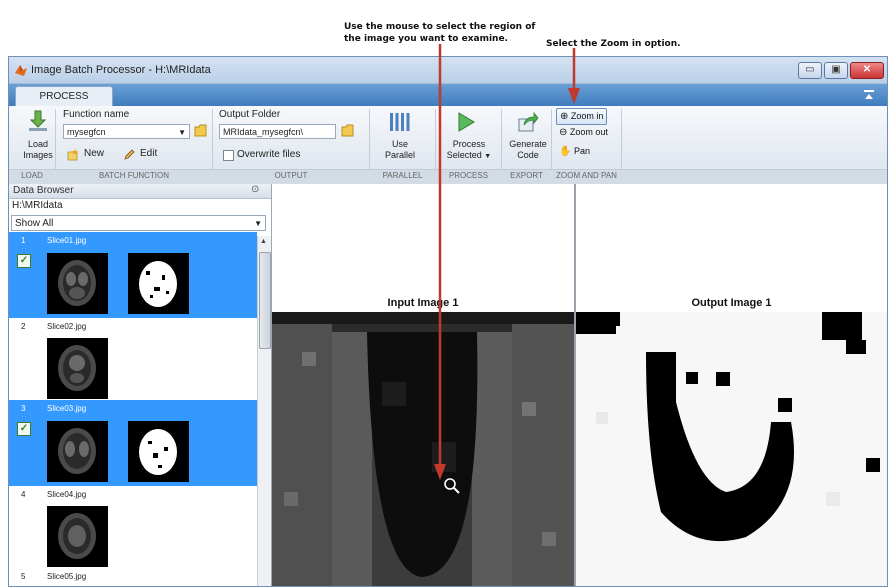  Describe the element at coordinates (564, 116) in the screenshot. I see `zoom-in-icon: ⊕` at that location.